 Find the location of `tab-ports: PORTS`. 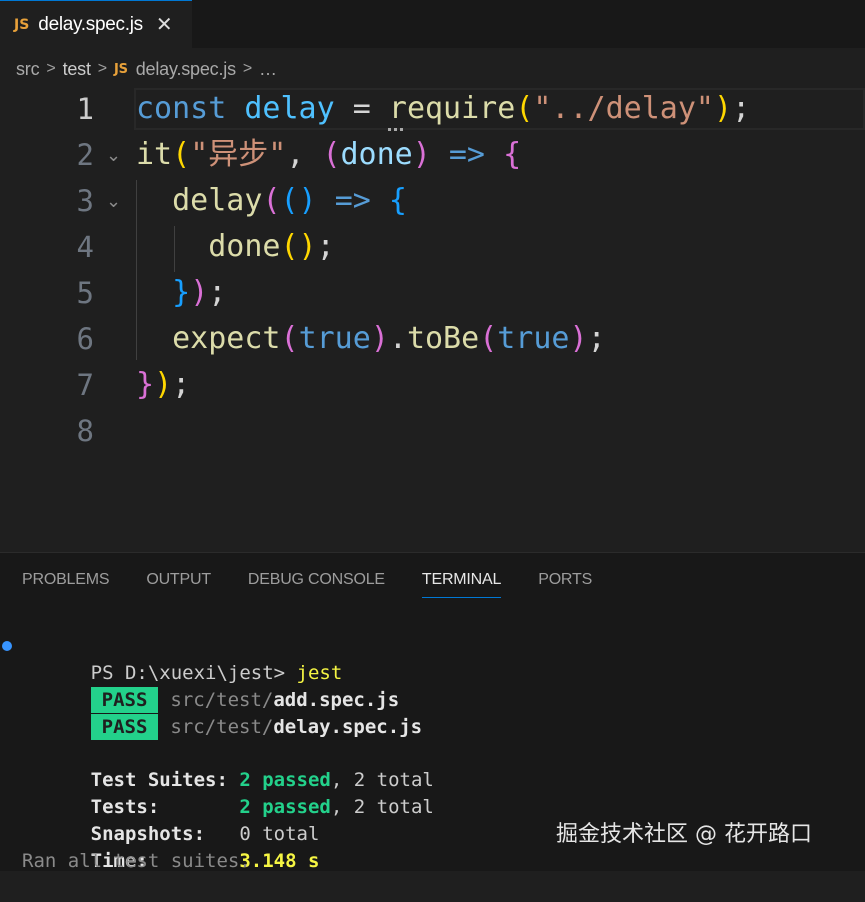

tab-ports: PORTS is located at coordinates (565, 584).